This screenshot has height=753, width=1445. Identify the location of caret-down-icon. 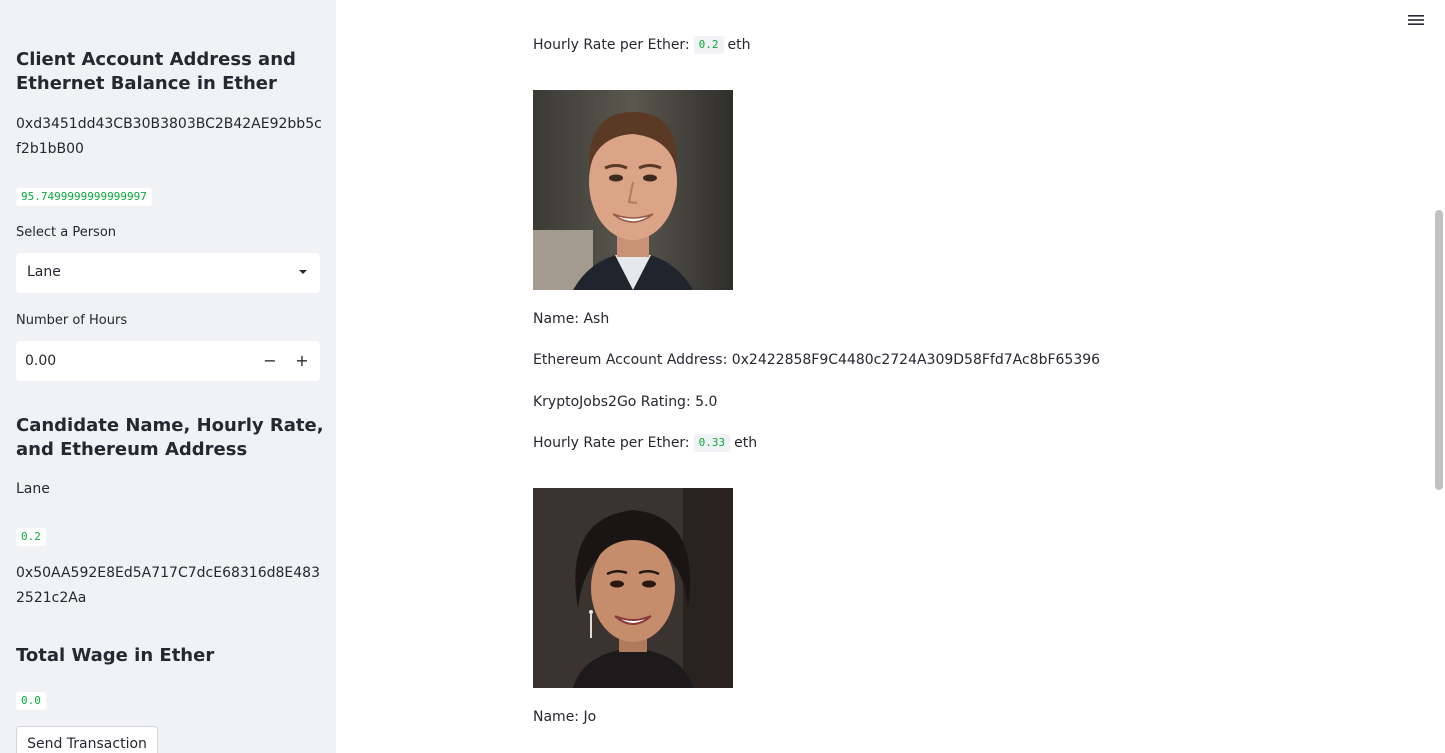
(303, 272).